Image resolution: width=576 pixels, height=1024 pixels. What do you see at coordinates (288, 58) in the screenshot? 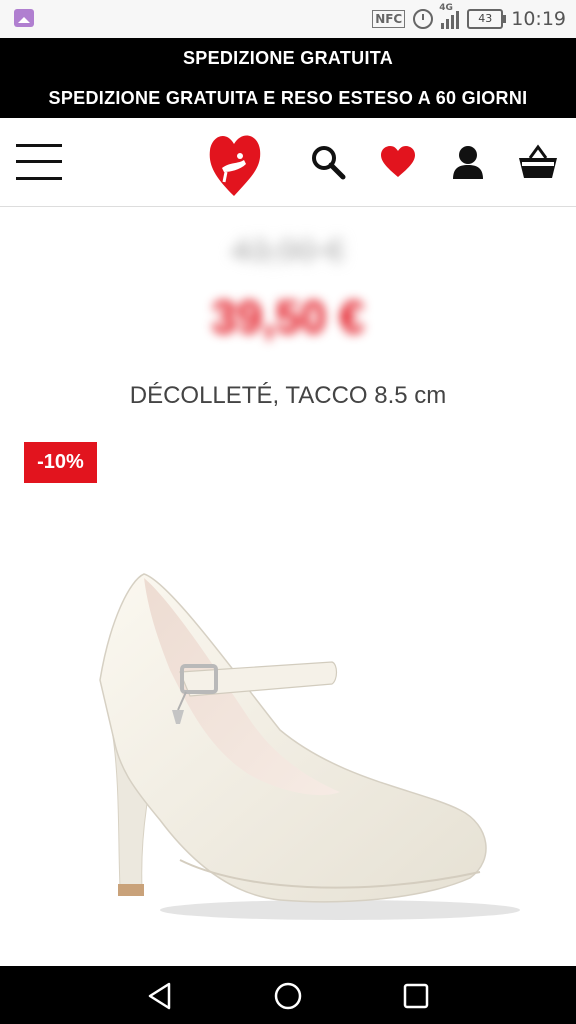
I see `promo-line-1: SPEDIZIONE GRATUITA` at bounding box center [288, 58].